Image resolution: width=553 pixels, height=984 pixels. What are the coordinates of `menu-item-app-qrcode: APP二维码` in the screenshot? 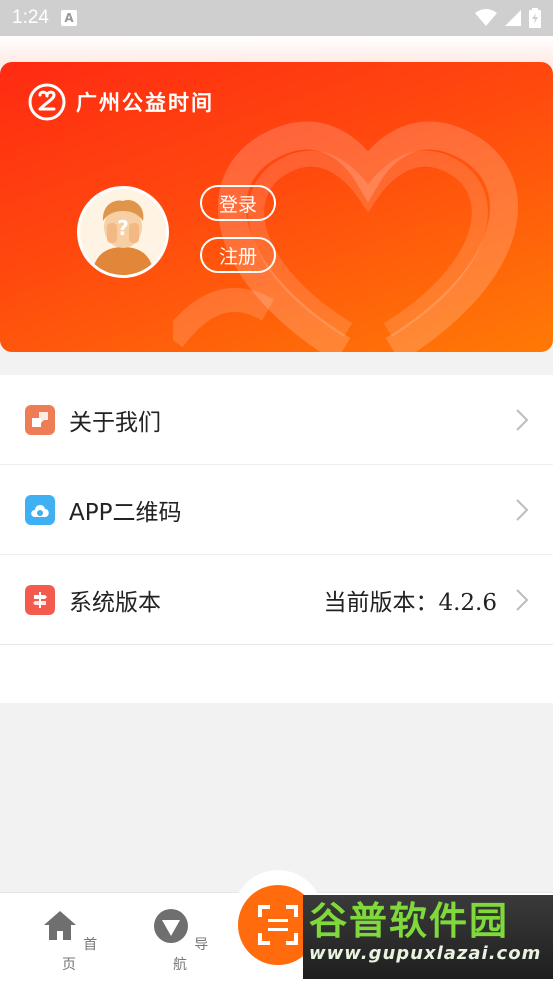 It's located at (276, 510).